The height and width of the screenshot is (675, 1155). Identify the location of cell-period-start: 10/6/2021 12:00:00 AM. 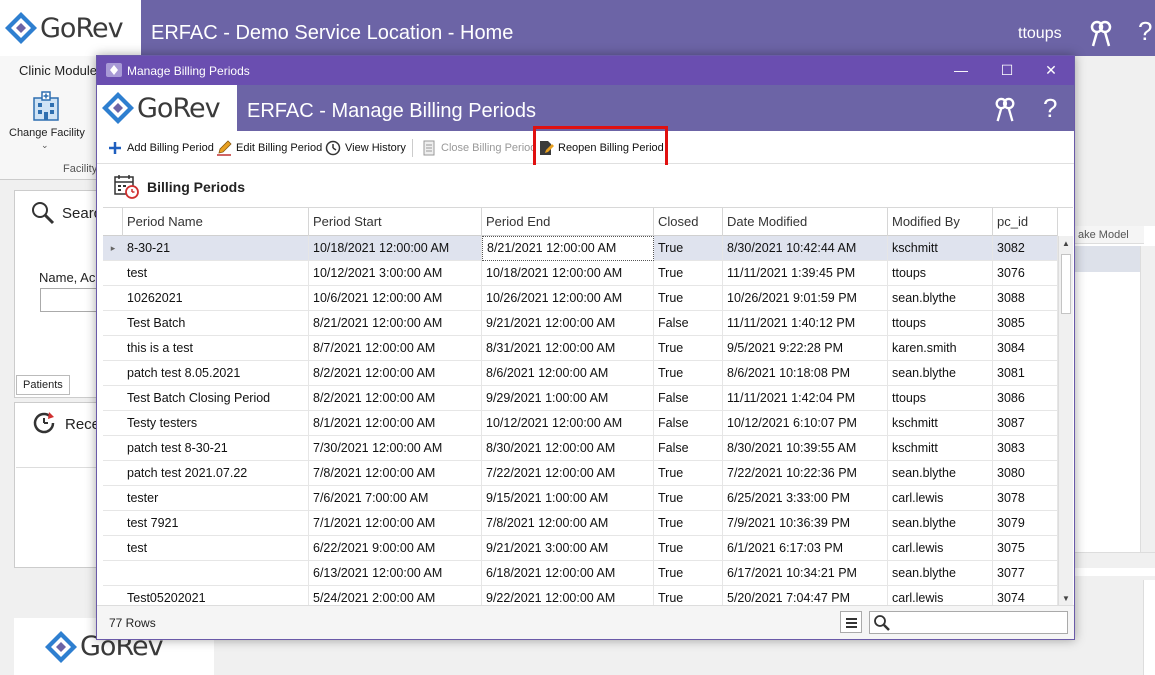
(395, 298).